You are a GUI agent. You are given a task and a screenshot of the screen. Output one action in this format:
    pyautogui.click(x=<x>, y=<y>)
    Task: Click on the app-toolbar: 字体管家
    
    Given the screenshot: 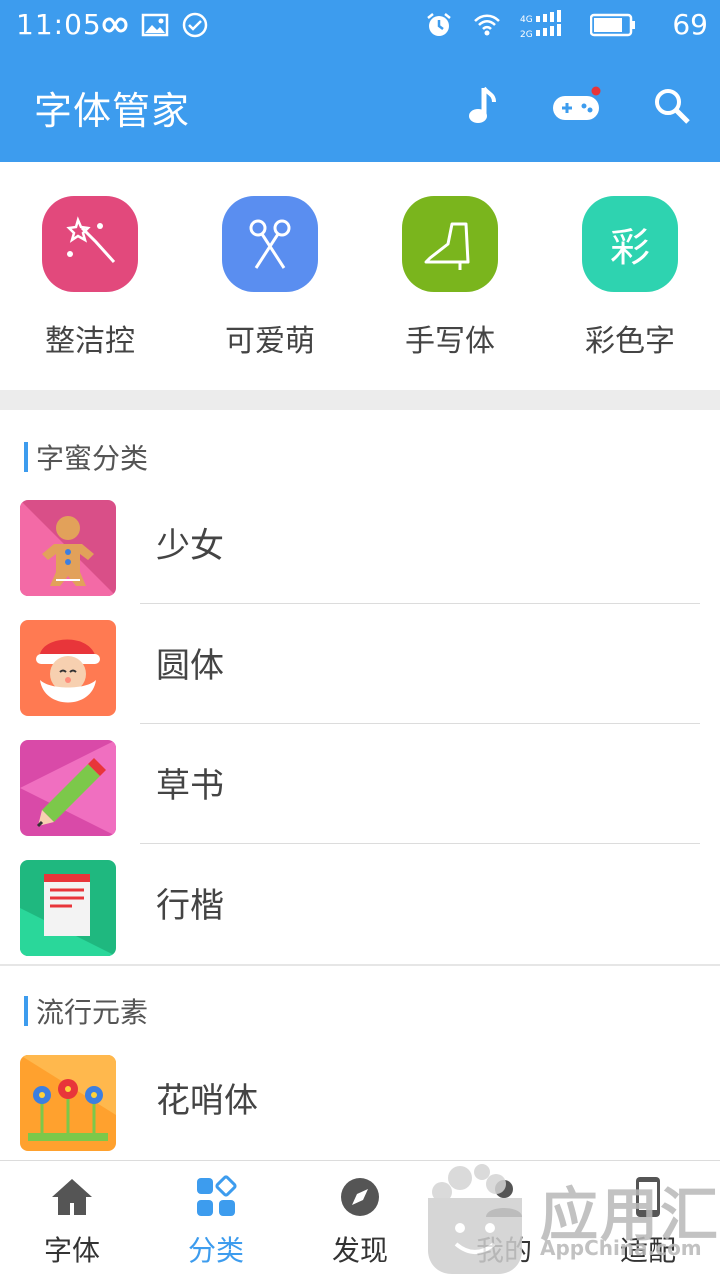 What is the action you would take?
    pyautogui.click(x=360, y=106)
    